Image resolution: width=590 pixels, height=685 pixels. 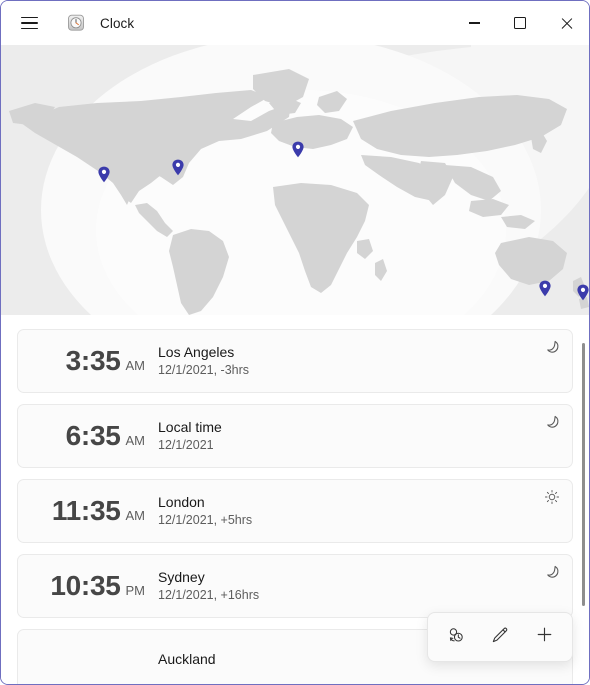 What do you see at coordinates (583, 474) in the screenshot?
I see `scrollbar-thumb` at bounding box center [583, 474].